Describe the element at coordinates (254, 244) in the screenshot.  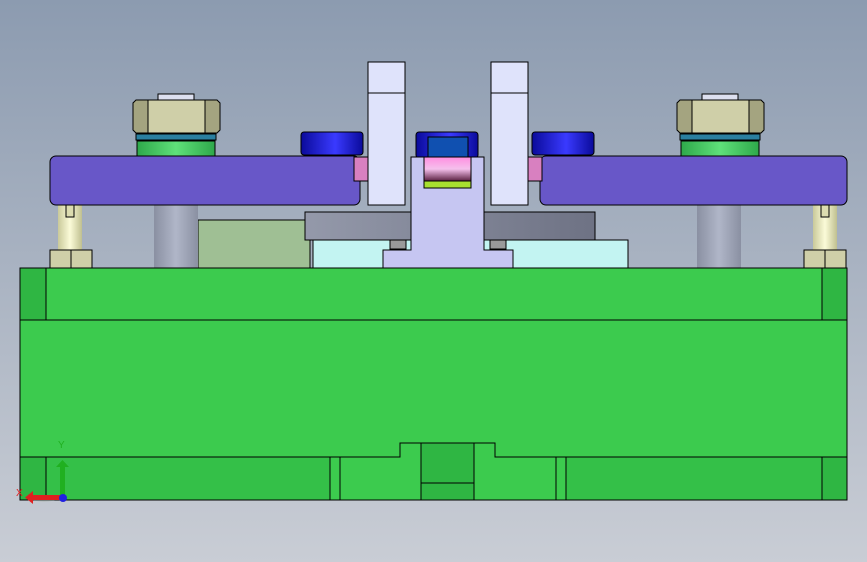
I see `side-block` at that location.